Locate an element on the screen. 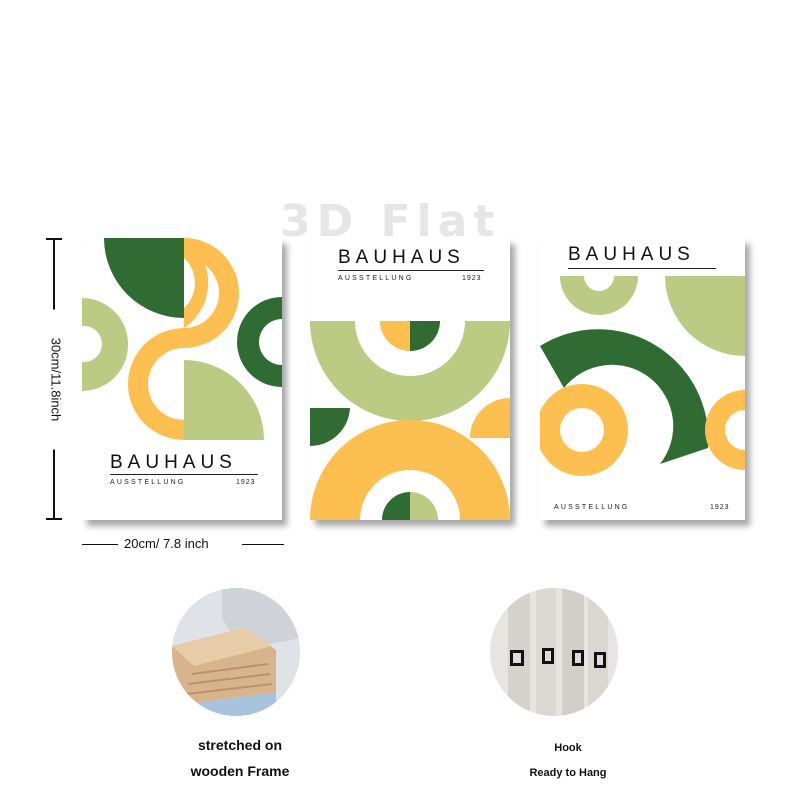  wooden-frame-photo is located at coordinates (236, 652).